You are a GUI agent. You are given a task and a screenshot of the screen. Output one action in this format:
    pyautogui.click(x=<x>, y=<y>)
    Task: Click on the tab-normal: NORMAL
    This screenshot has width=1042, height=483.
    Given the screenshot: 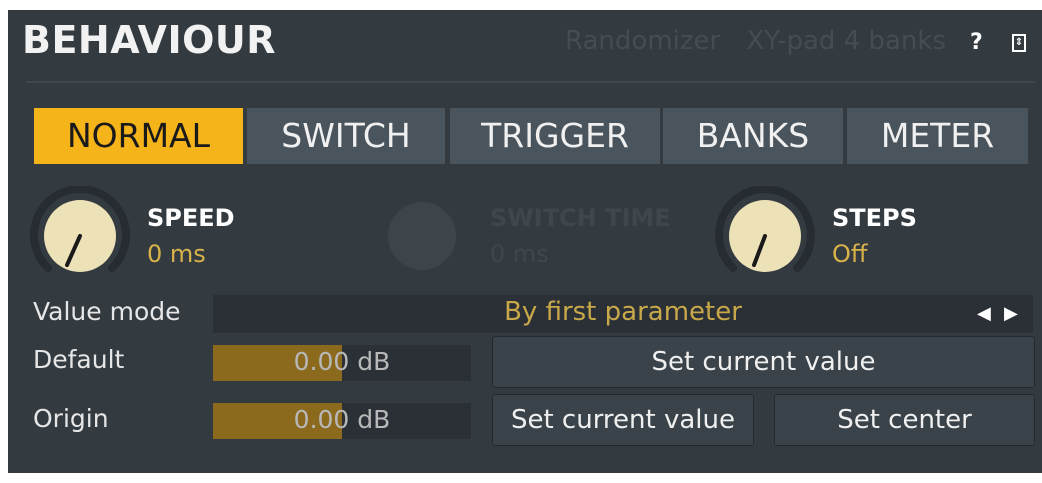 What is the action you would take?
    pyautogui.click(x=138, y=136)
    